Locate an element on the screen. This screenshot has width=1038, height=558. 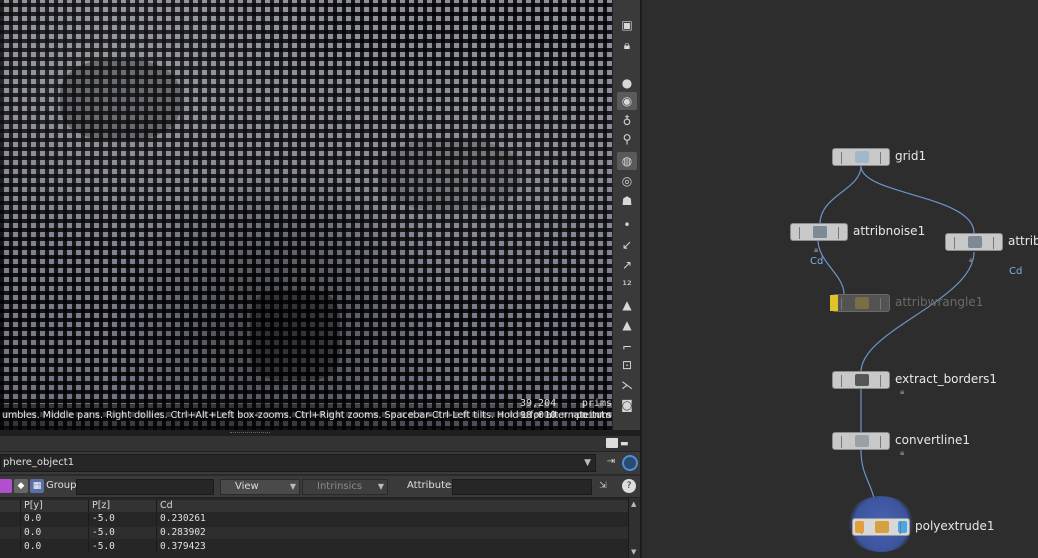
transform-icon: ⊡ is located at coordinates (627, 365).